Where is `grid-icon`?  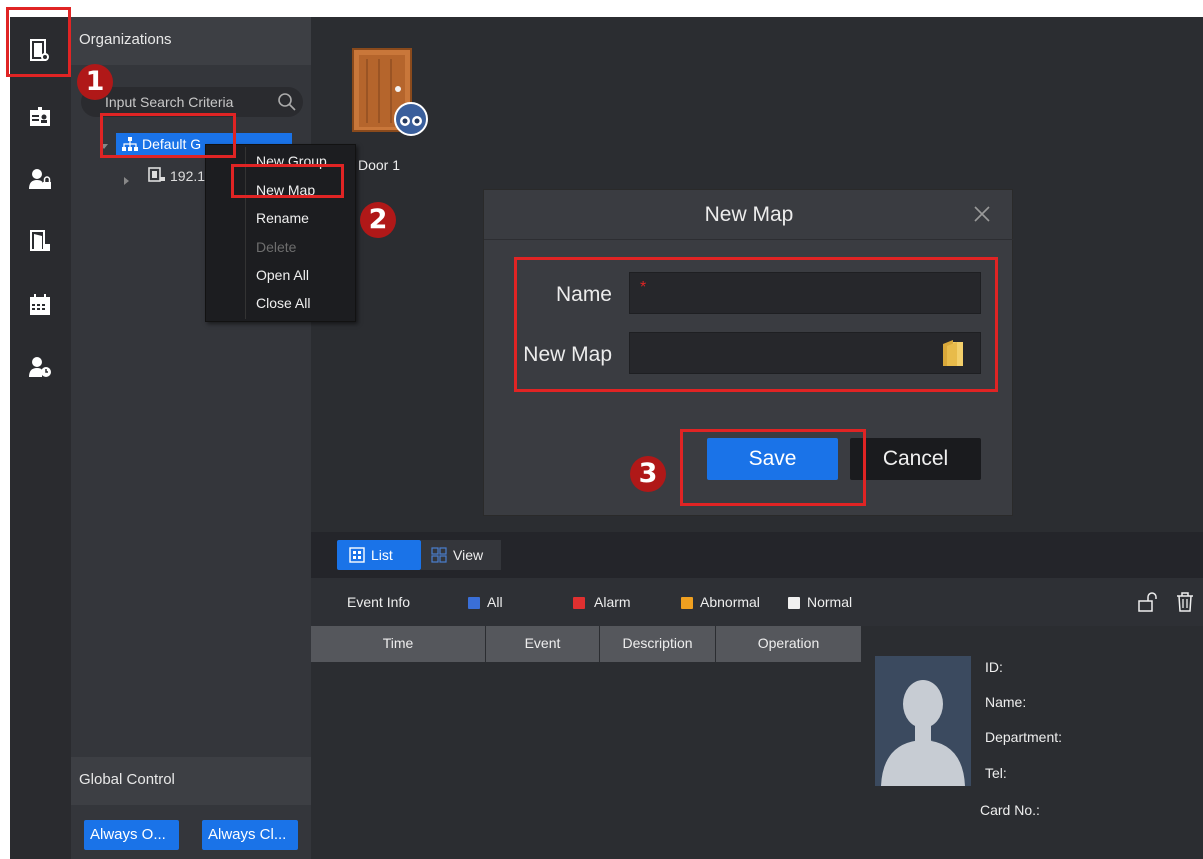 grid-icon is located at coordinates (439, 555).